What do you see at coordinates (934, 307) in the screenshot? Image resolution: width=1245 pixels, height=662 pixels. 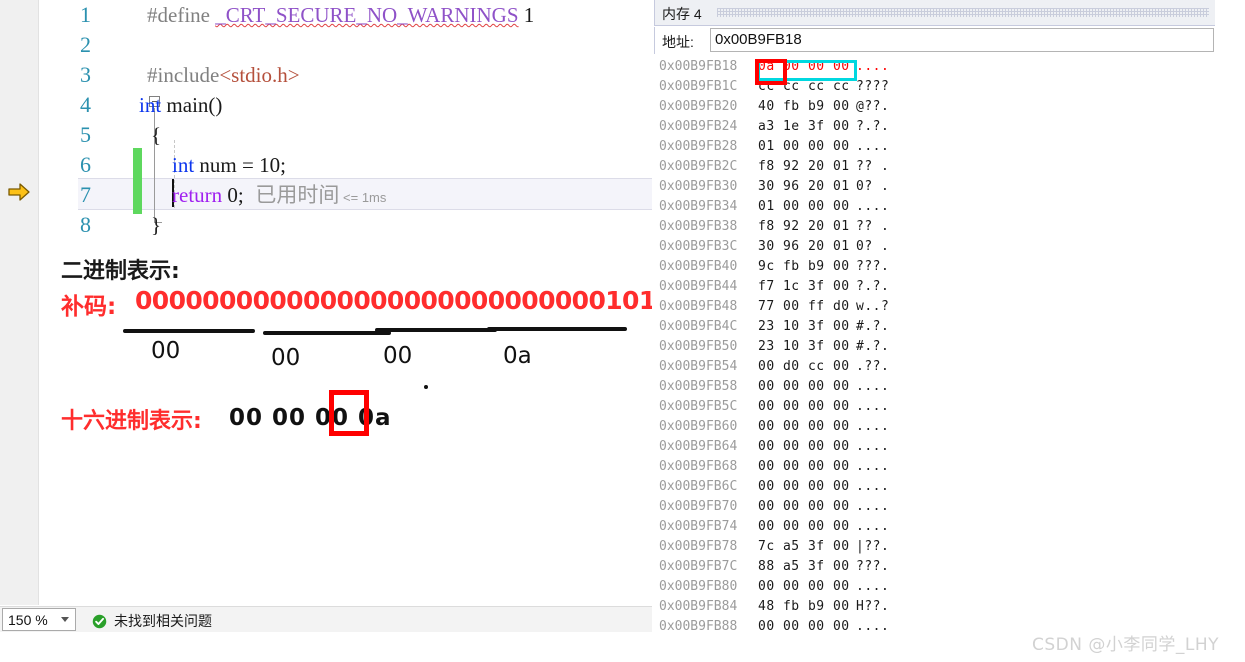 I see `memory-row: 0x00B9FB48 77 00 ff d0 w..?` at bounding box center [934, 307].